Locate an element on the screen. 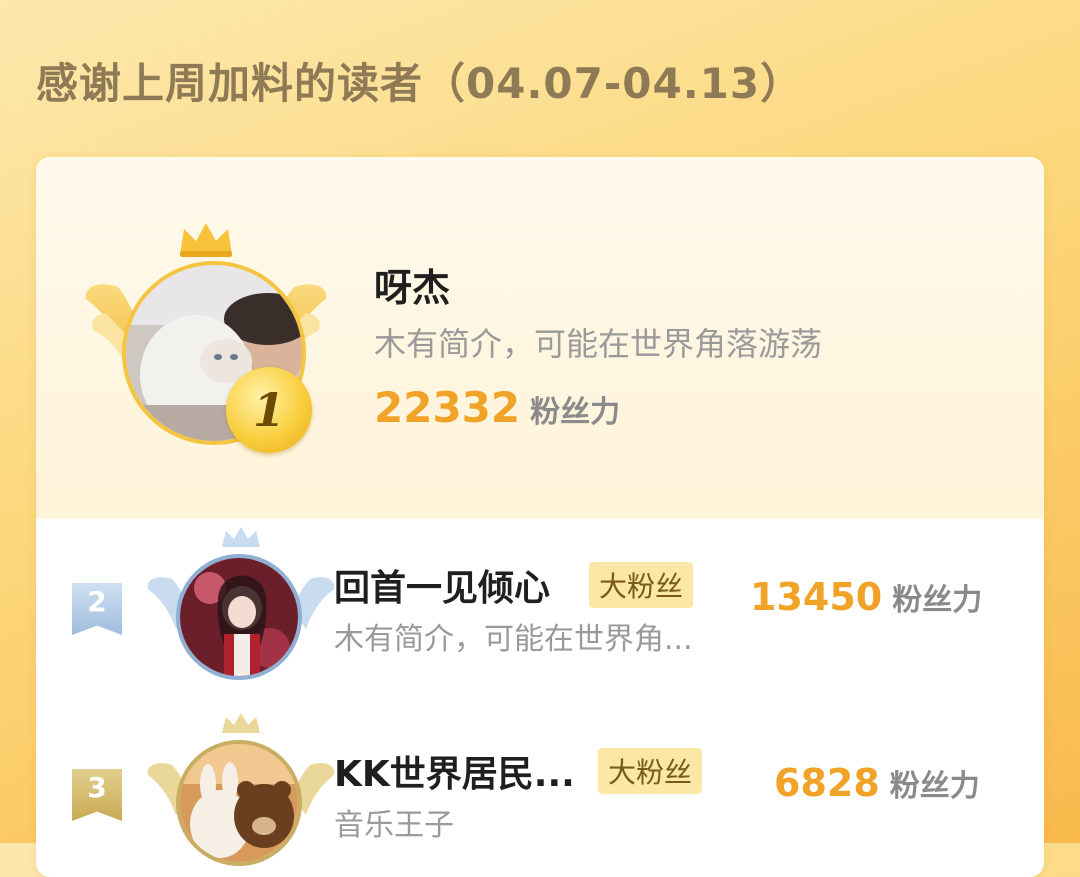 Image resolution: width=1080 pixels, height=877 pixels. reader-name: 回首一见倾心 is located at coordinates (442, 585).